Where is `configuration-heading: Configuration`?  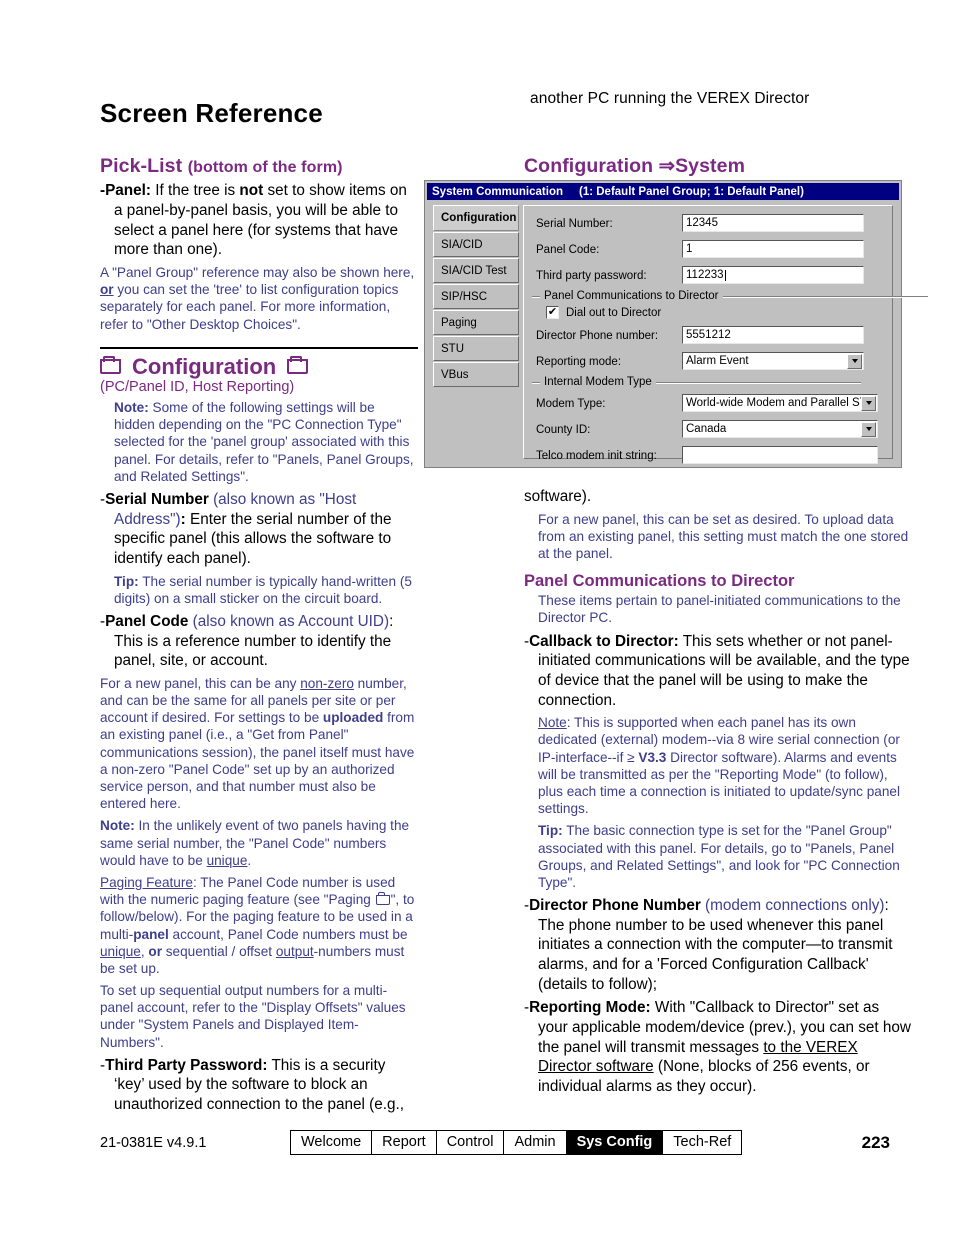 configuration-heading: Configuration is located at coordinates (259, 366).